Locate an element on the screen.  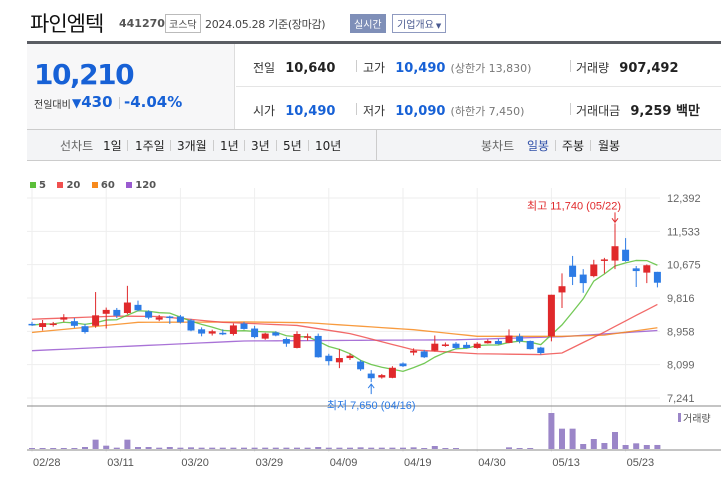
y-tick-label: 10,675 is located at coordinates (684, 266).